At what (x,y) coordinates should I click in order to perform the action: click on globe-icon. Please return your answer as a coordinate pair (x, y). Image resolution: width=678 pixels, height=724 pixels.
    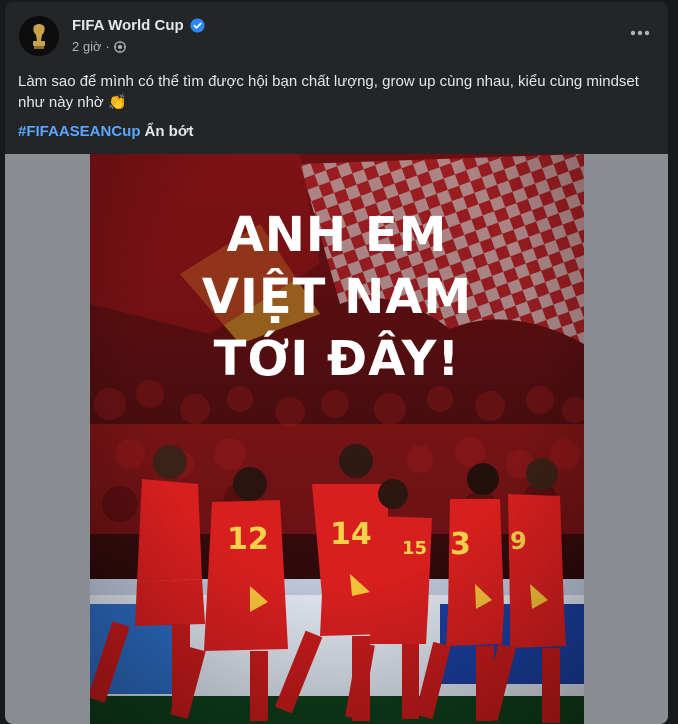
    Looking at the image, I should click on (120, 46).